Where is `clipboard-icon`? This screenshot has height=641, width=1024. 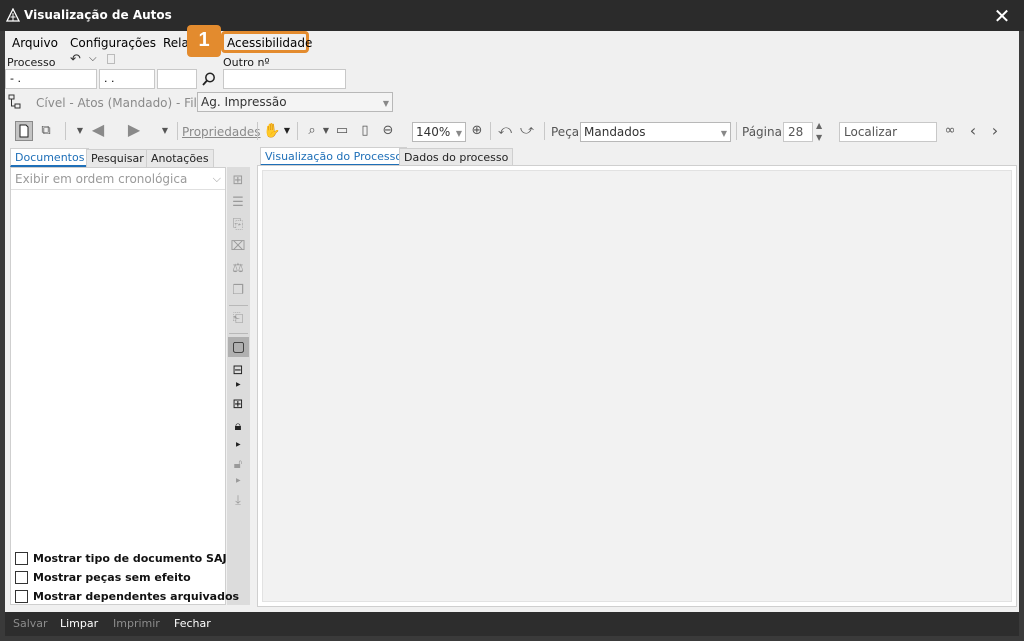
clipboard-icon is located at coordinates (111, 59).